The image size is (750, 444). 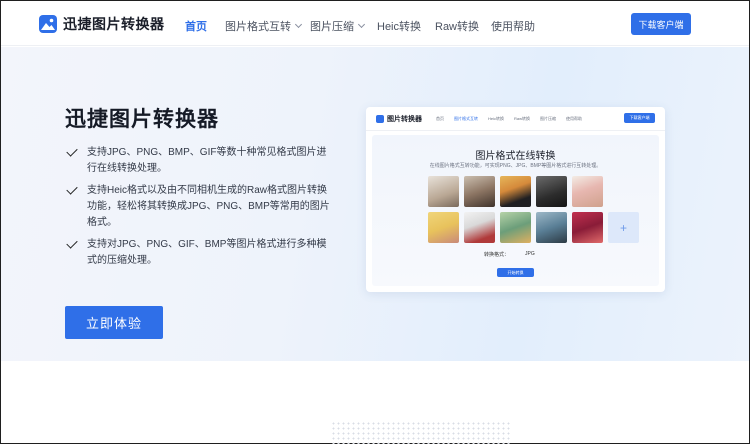 I want to click on nav-item-label: Heic转换, so click(x=399, y=27).